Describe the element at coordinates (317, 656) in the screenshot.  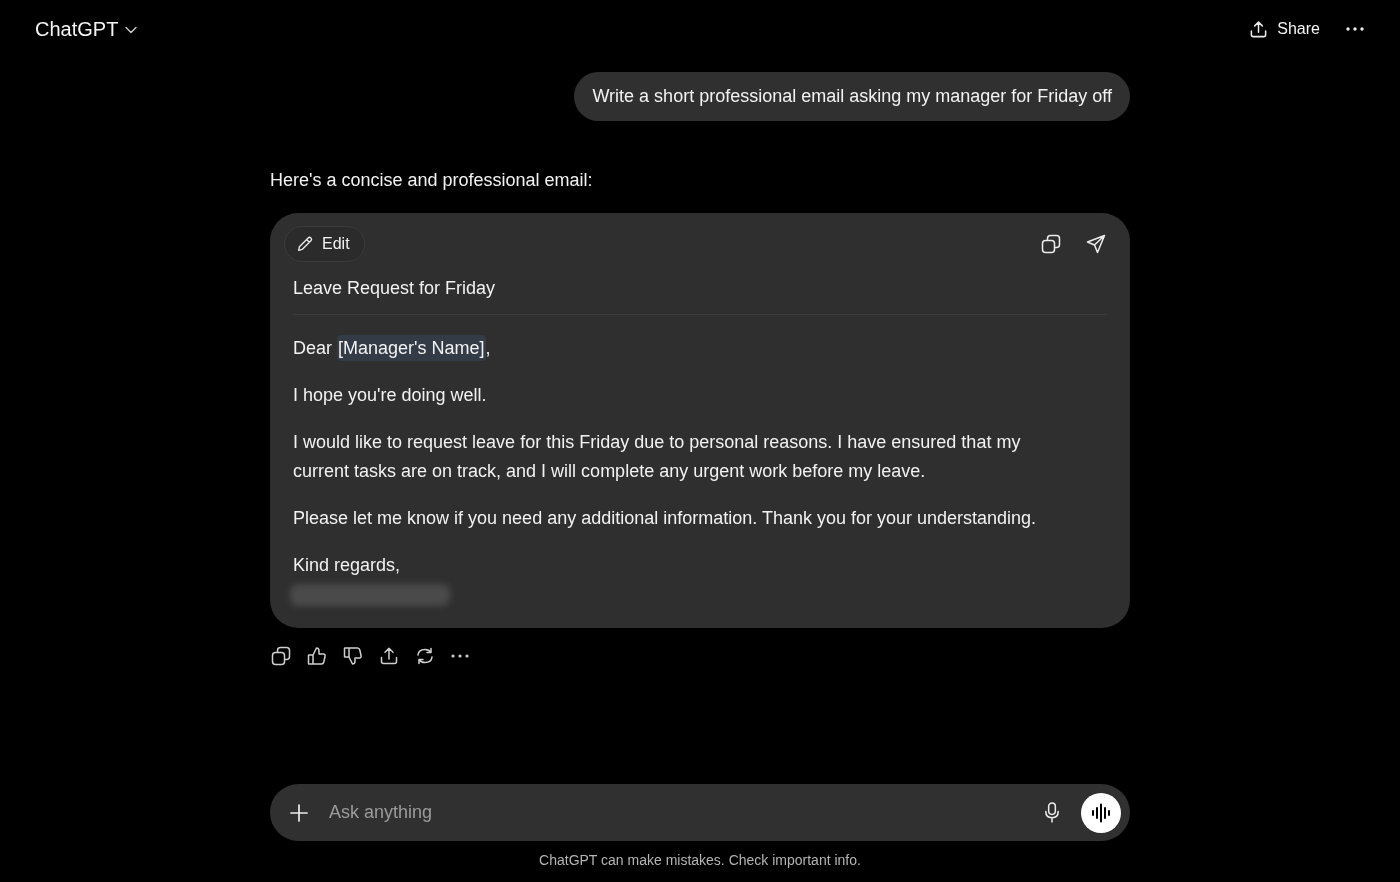
I see `thumbs-up-icon` at that location.